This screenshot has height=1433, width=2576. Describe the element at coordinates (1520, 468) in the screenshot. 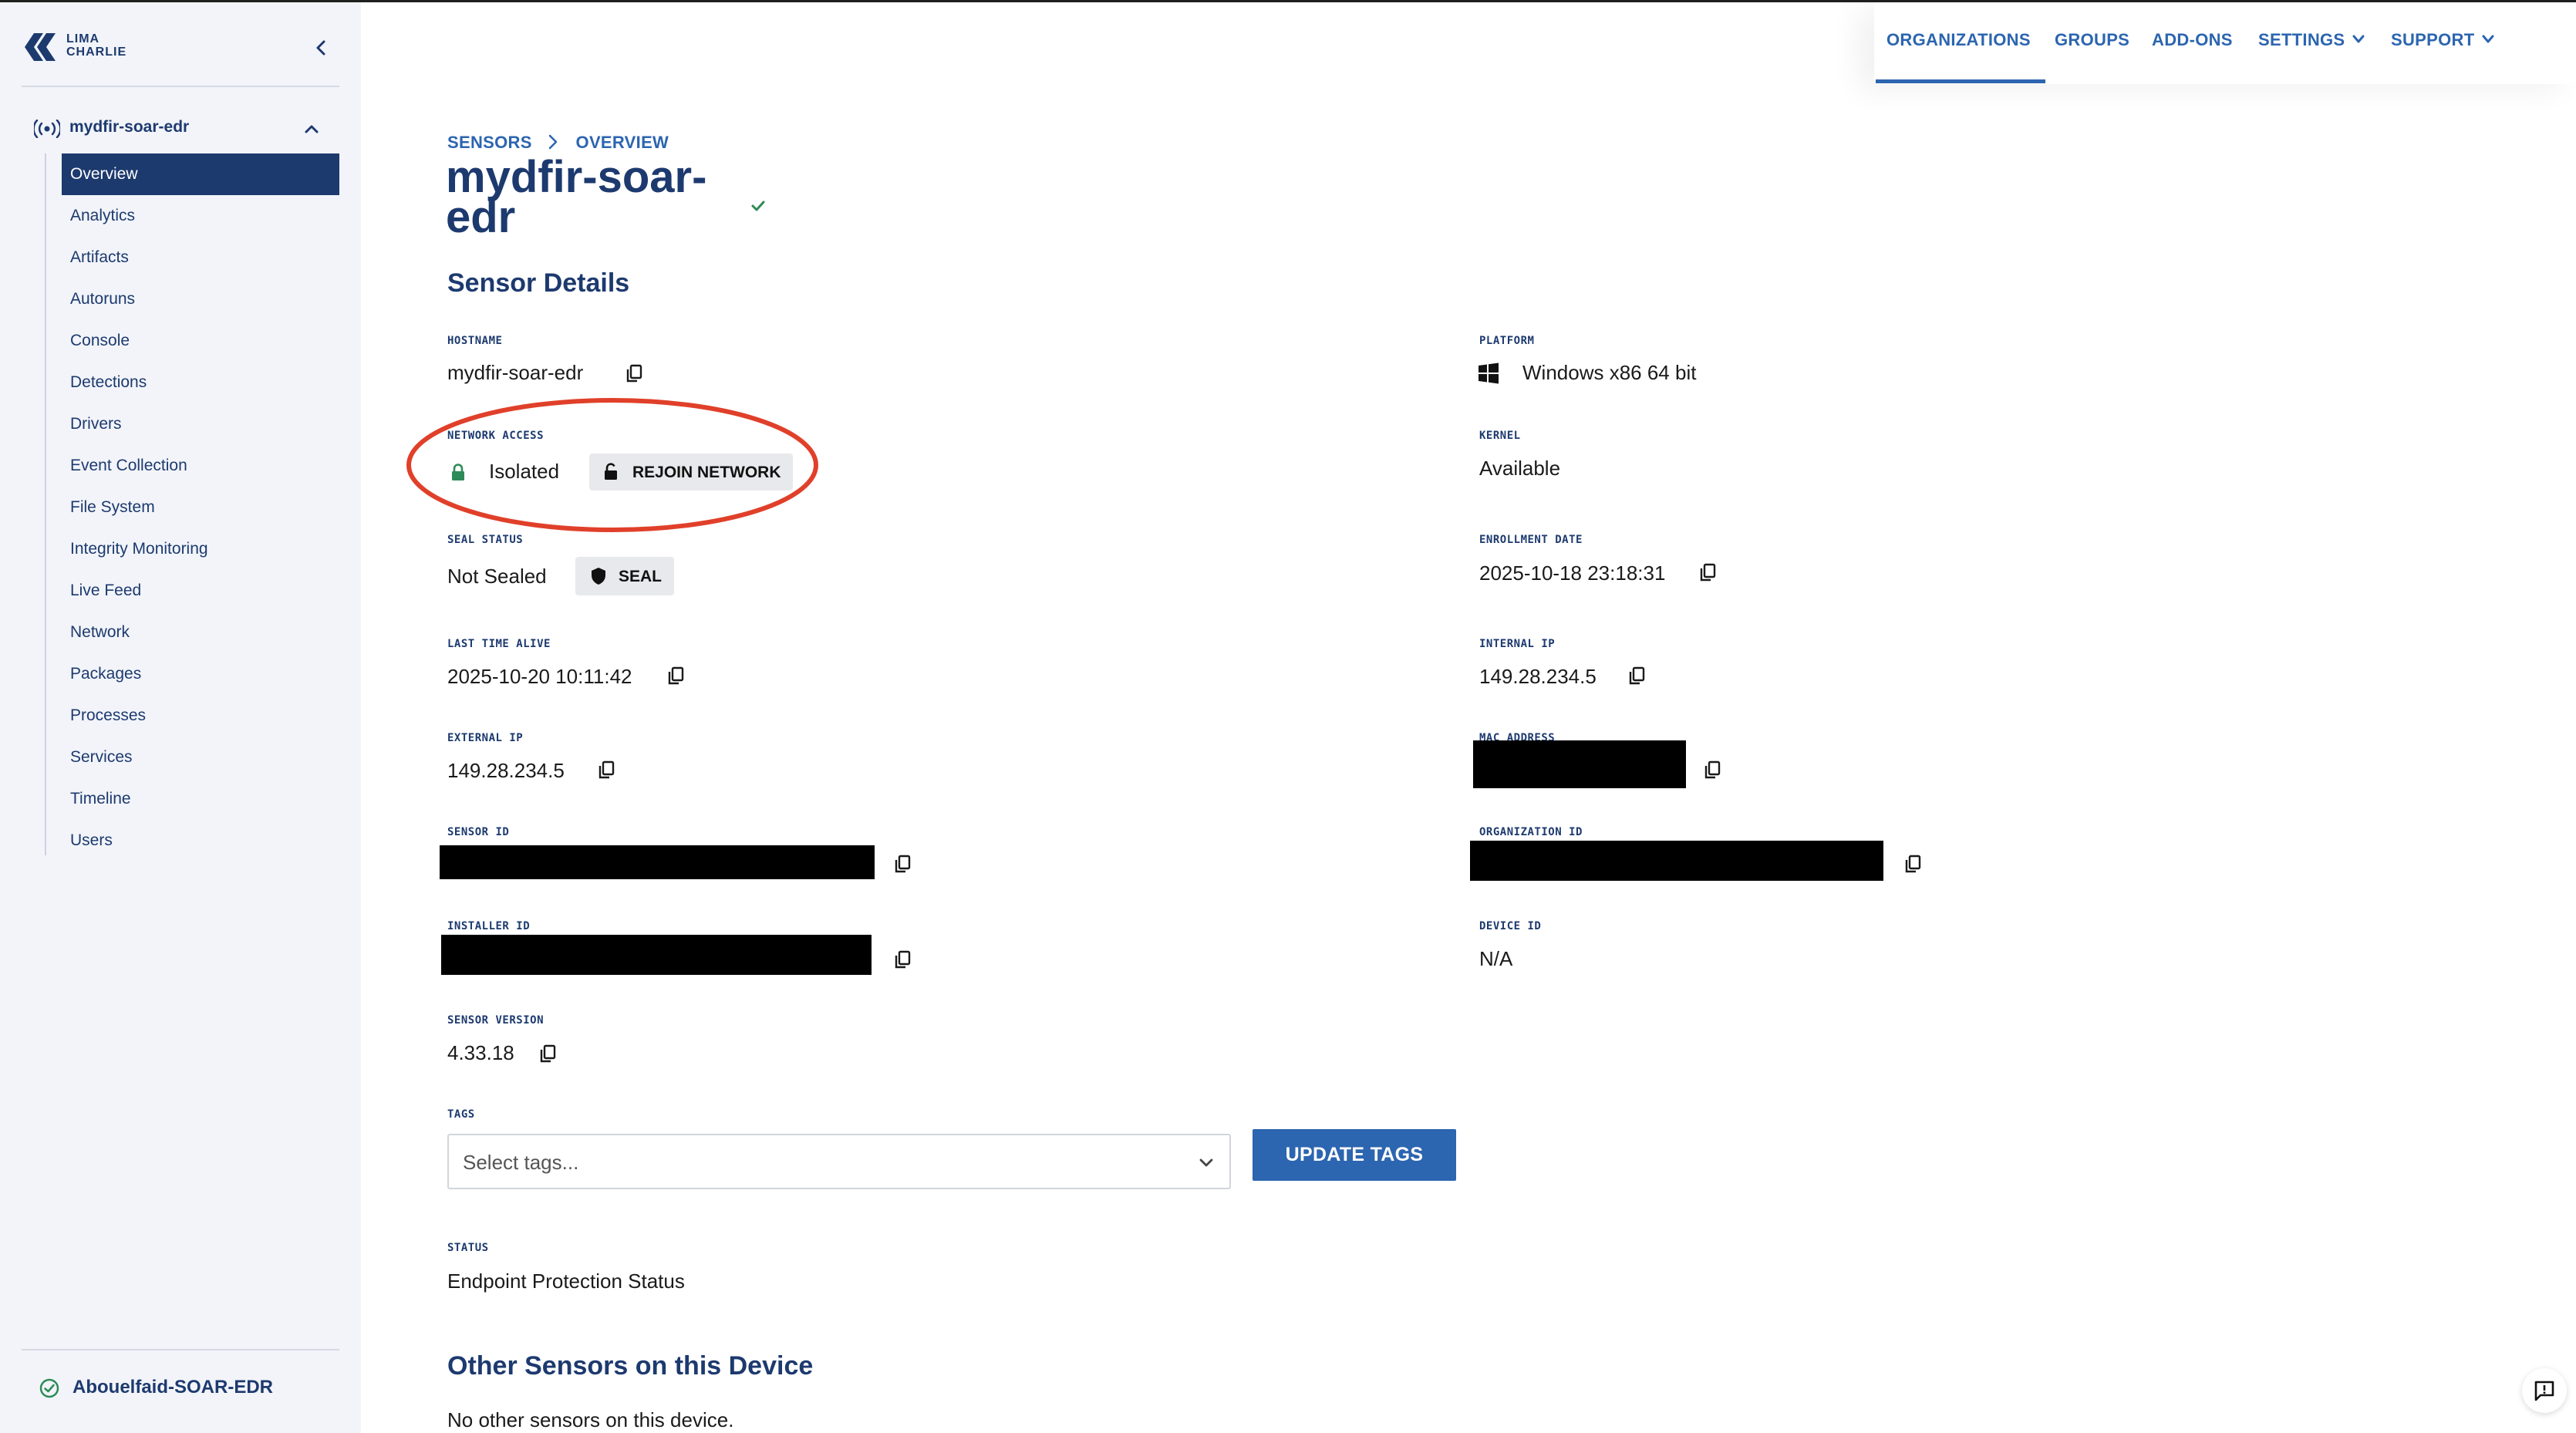

I see `kernel-value: Available` at that location.